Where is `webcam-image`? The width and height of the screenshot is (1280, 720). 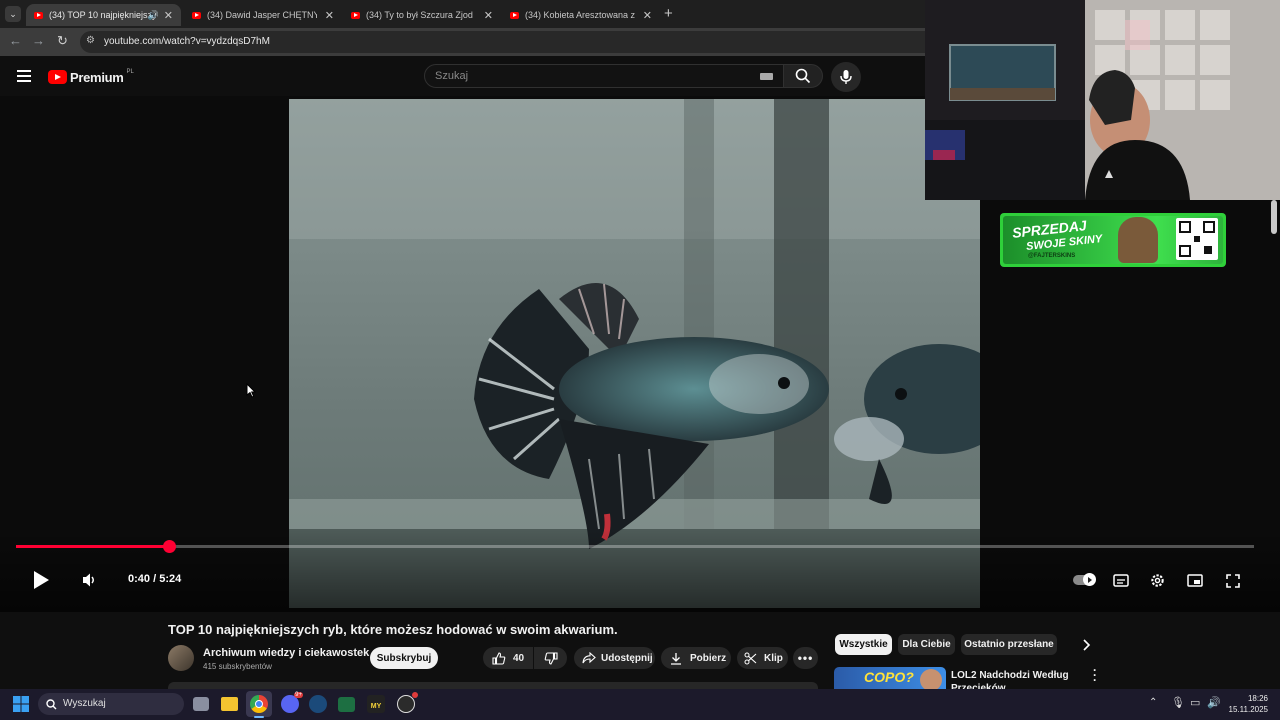 webcam-image is located at coordinates (1102, 100).